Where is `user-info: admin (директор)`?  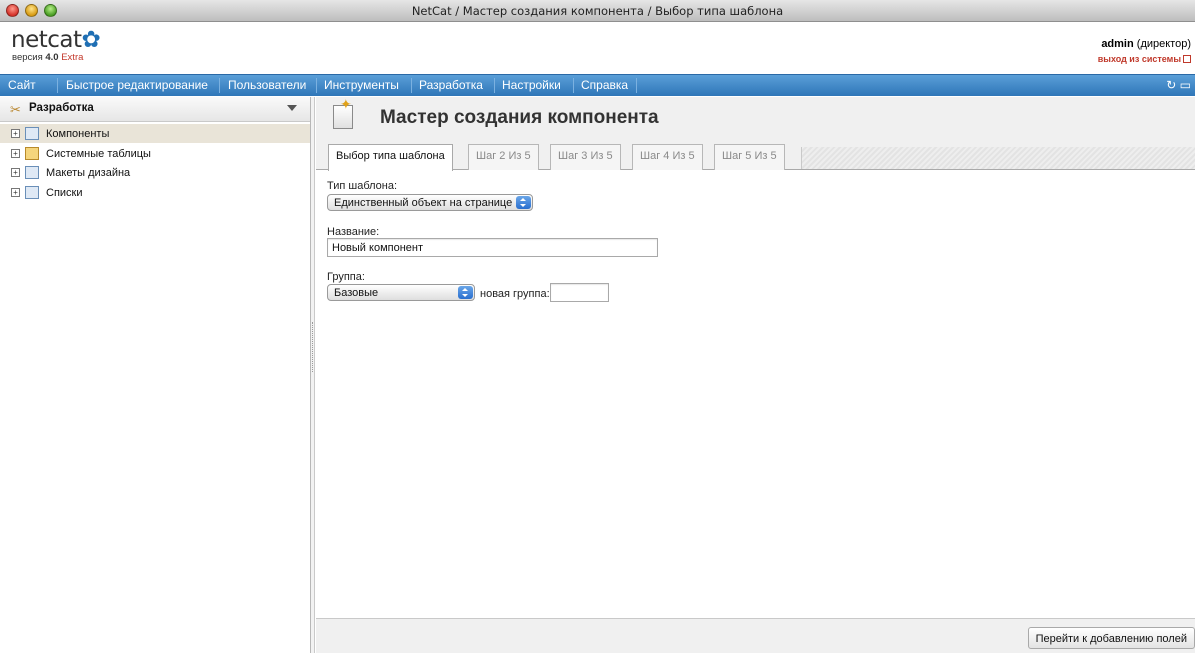 user-info: admin (директор) is located at coordinates (1146, 44).